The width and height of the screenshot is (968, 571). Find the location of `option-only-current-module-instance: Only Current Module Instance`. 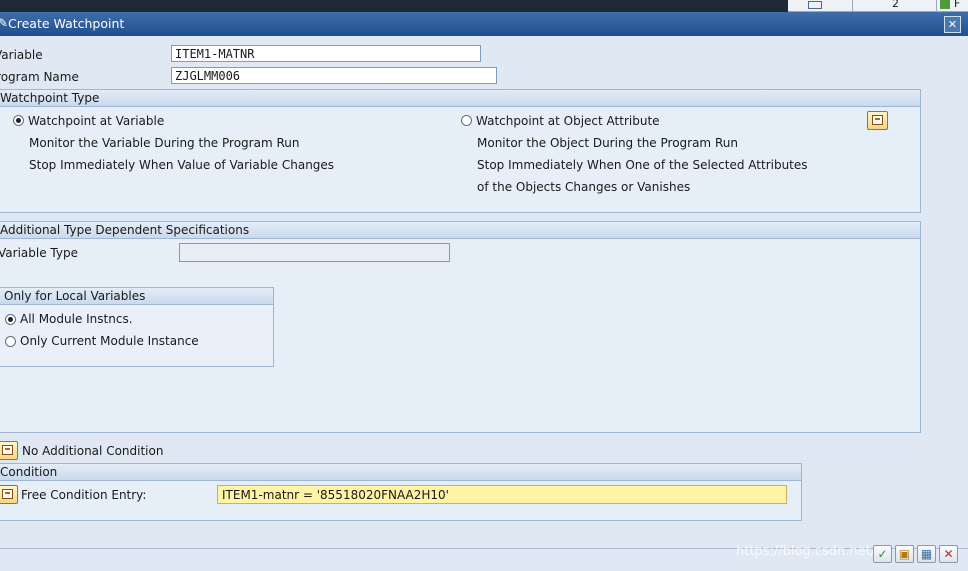

option-only-current-module-instance: Only Current Module Instance is located at coordinates (109, 341).